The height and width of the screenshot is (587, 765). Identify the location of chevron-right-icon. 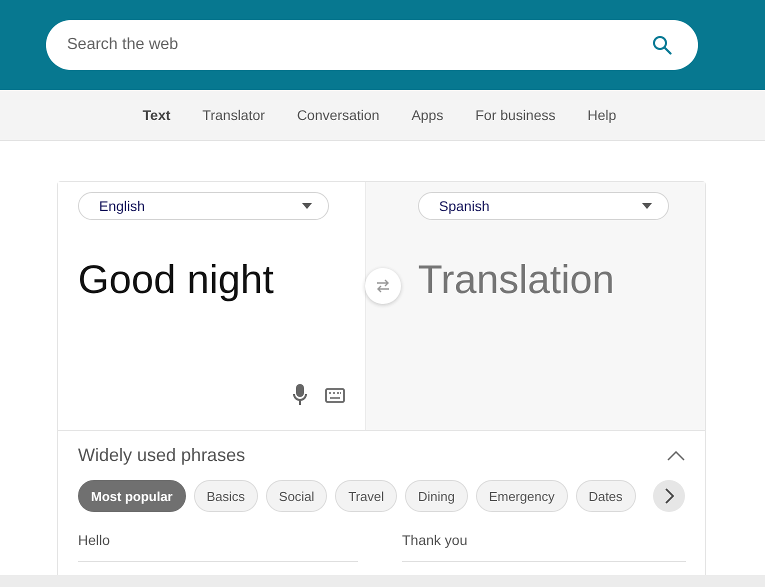
(669, 496).